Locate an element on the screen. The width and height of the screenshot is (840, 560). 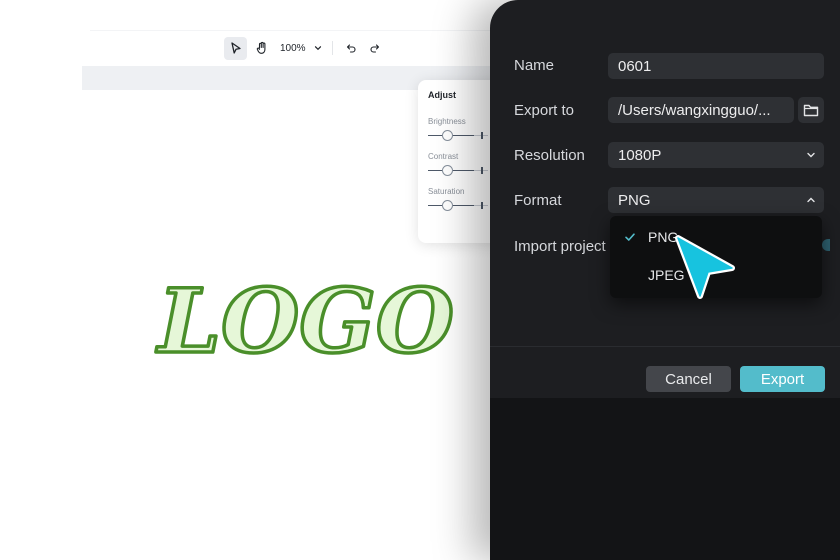
hand-tool-button is located at coordinates (261, 48).